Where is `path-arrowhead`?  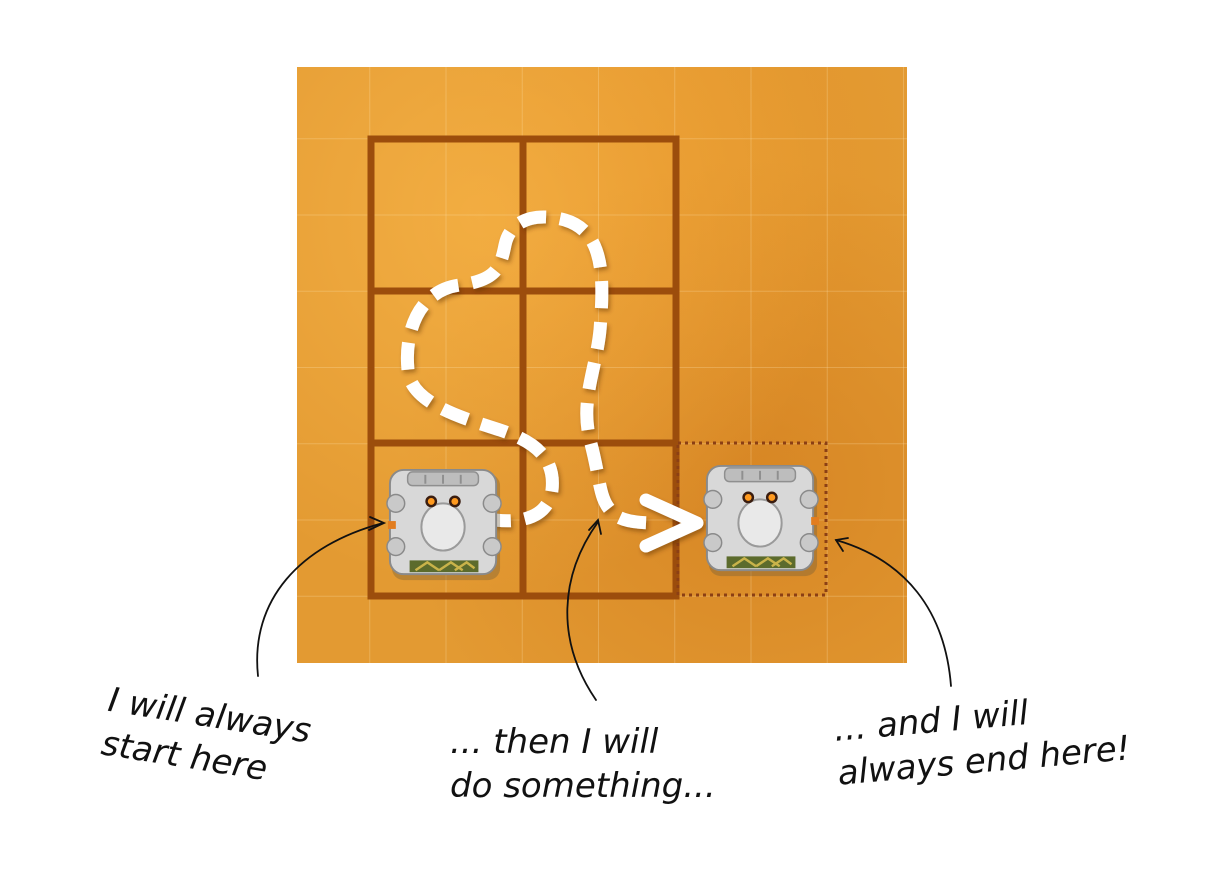
path-arrowhead is located at coordinates (671, 523).